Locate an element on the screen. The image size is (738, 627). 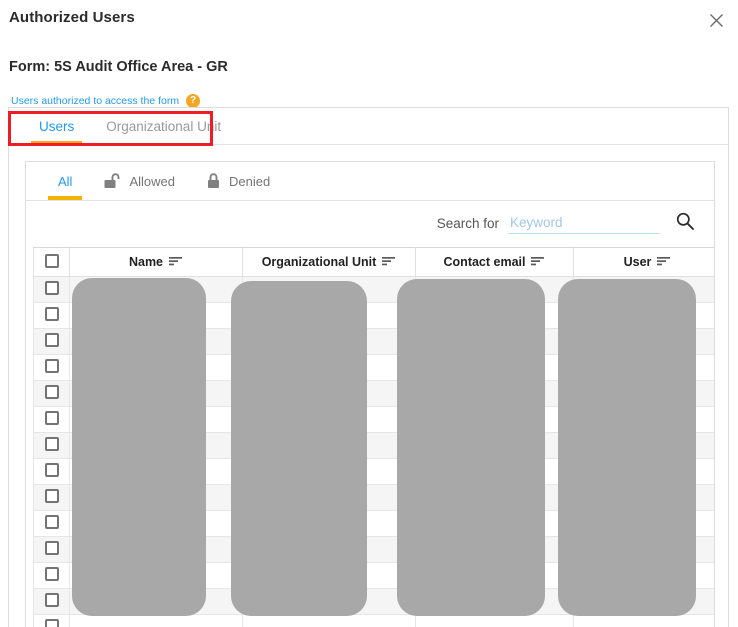
select-all-header is located at coordinates (51, 262).